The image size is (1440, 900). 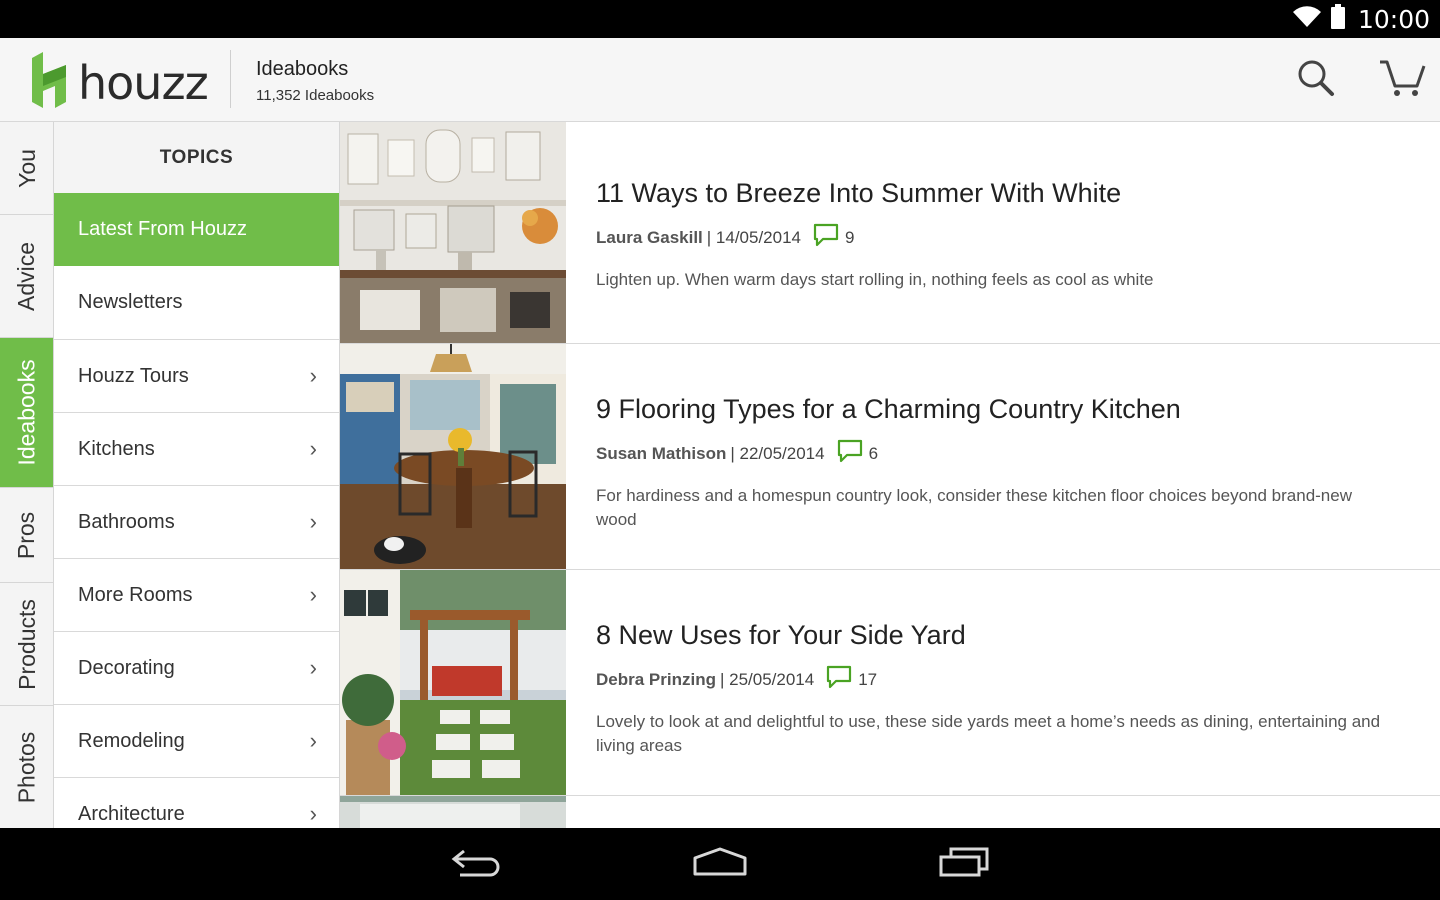 I want to click on status-bar: 10:00, so click(x=720, y=19).